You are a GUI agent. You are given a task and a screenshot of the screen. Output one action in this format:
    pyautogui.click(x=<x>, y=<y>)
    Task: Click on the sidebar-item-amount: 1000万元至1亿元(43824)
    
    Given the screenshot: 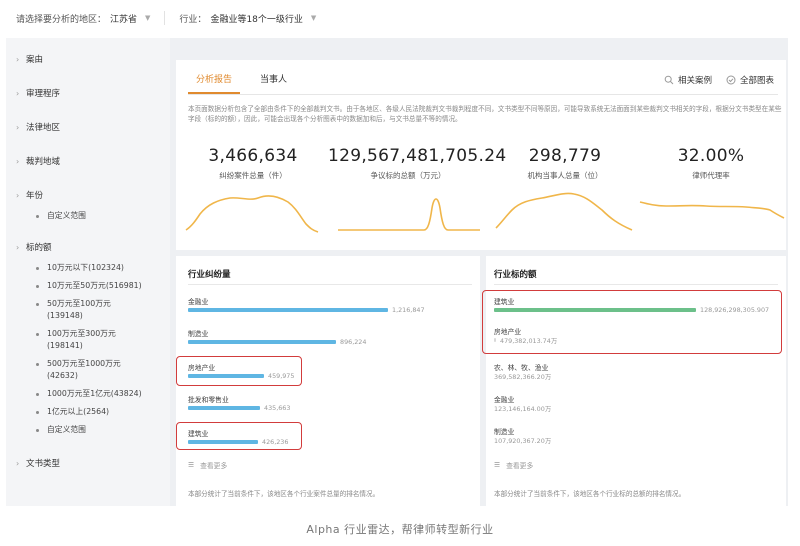 What is the action you would take?
    pyautogui.click(x=88, y=394)
    